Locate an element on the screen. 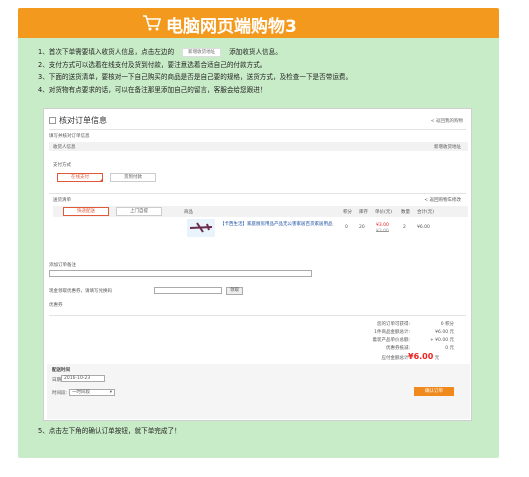 The height and width of the screenshot is (477, 529). summary-value: + ¥0.00 元 is located at coordinates (441, 340).